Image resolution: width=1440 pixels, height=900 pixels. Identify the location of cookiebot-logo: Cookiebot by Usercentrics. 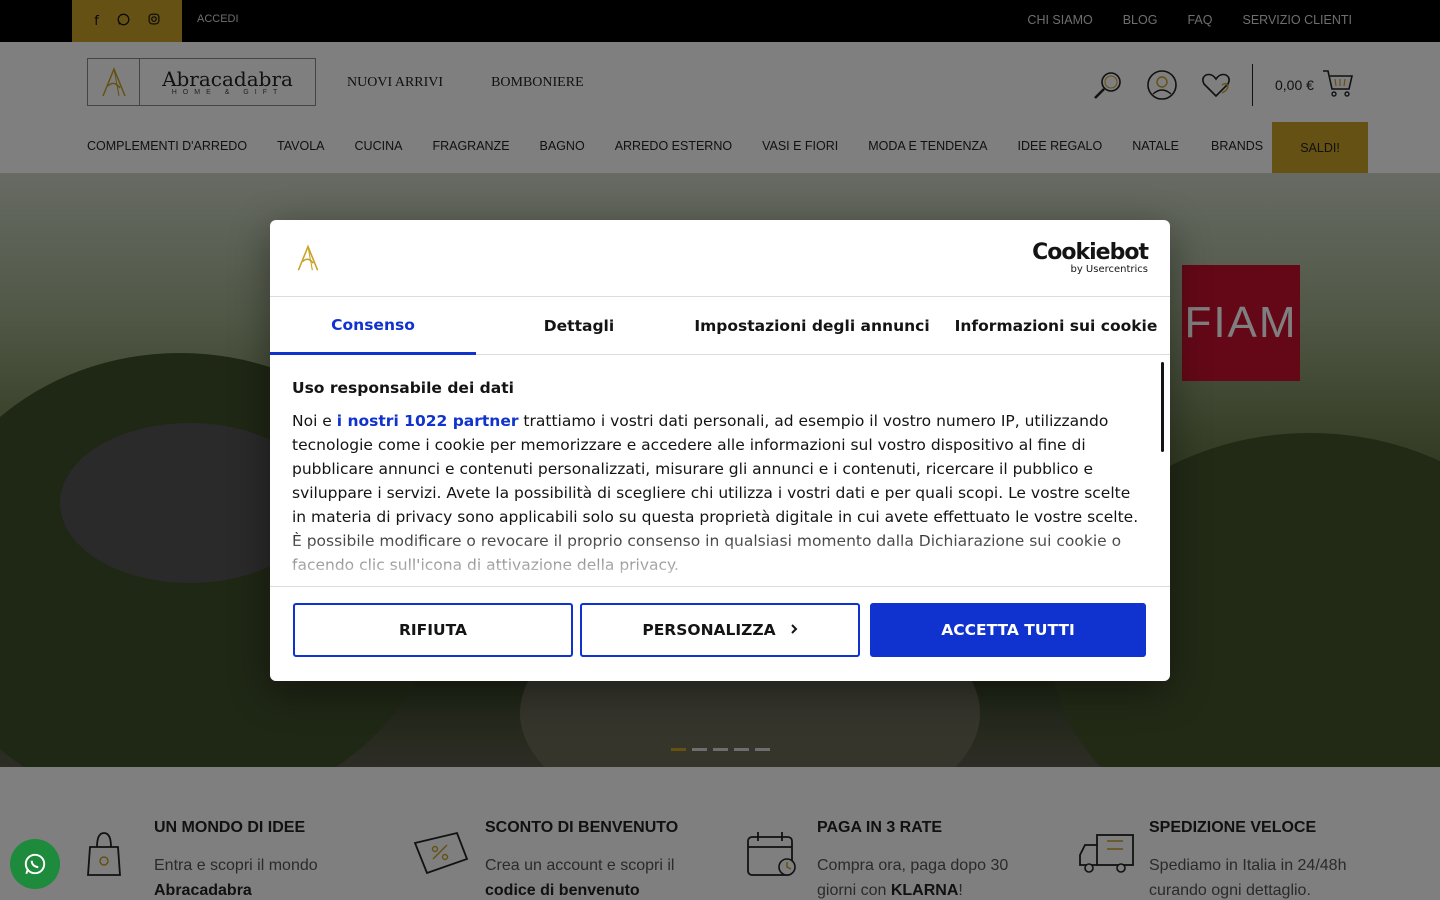
(1090, 258).